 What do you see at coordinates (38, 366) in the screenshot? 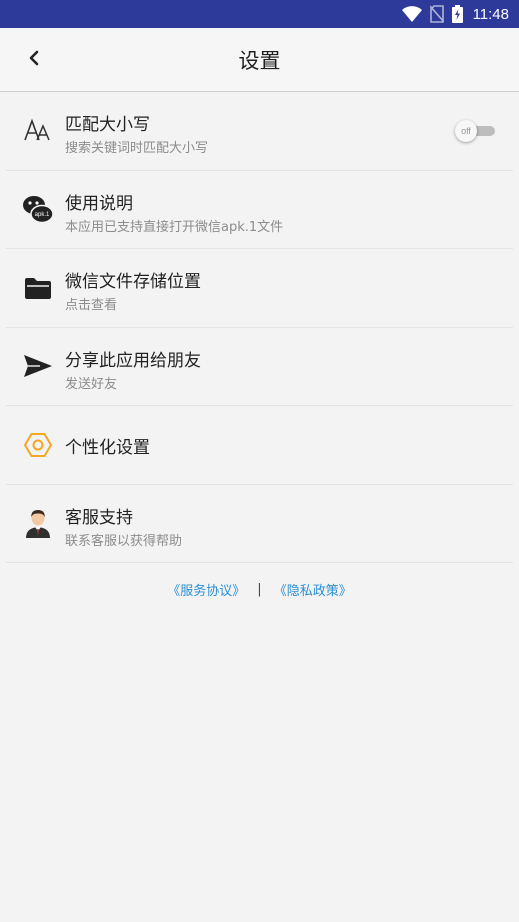
I see `send-icon` at bounding box center [38, 366].